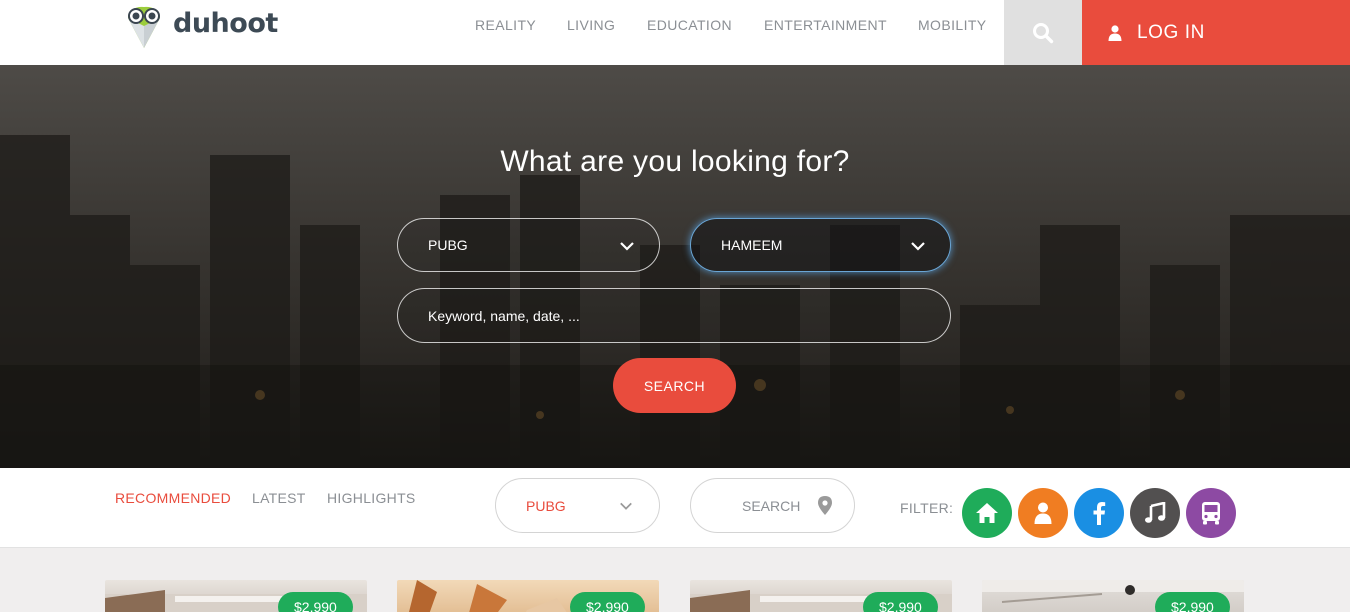 Image resolution: width=1350 pixels, height=612 pixels. I want to click on search-icon, so click(1043, 32).